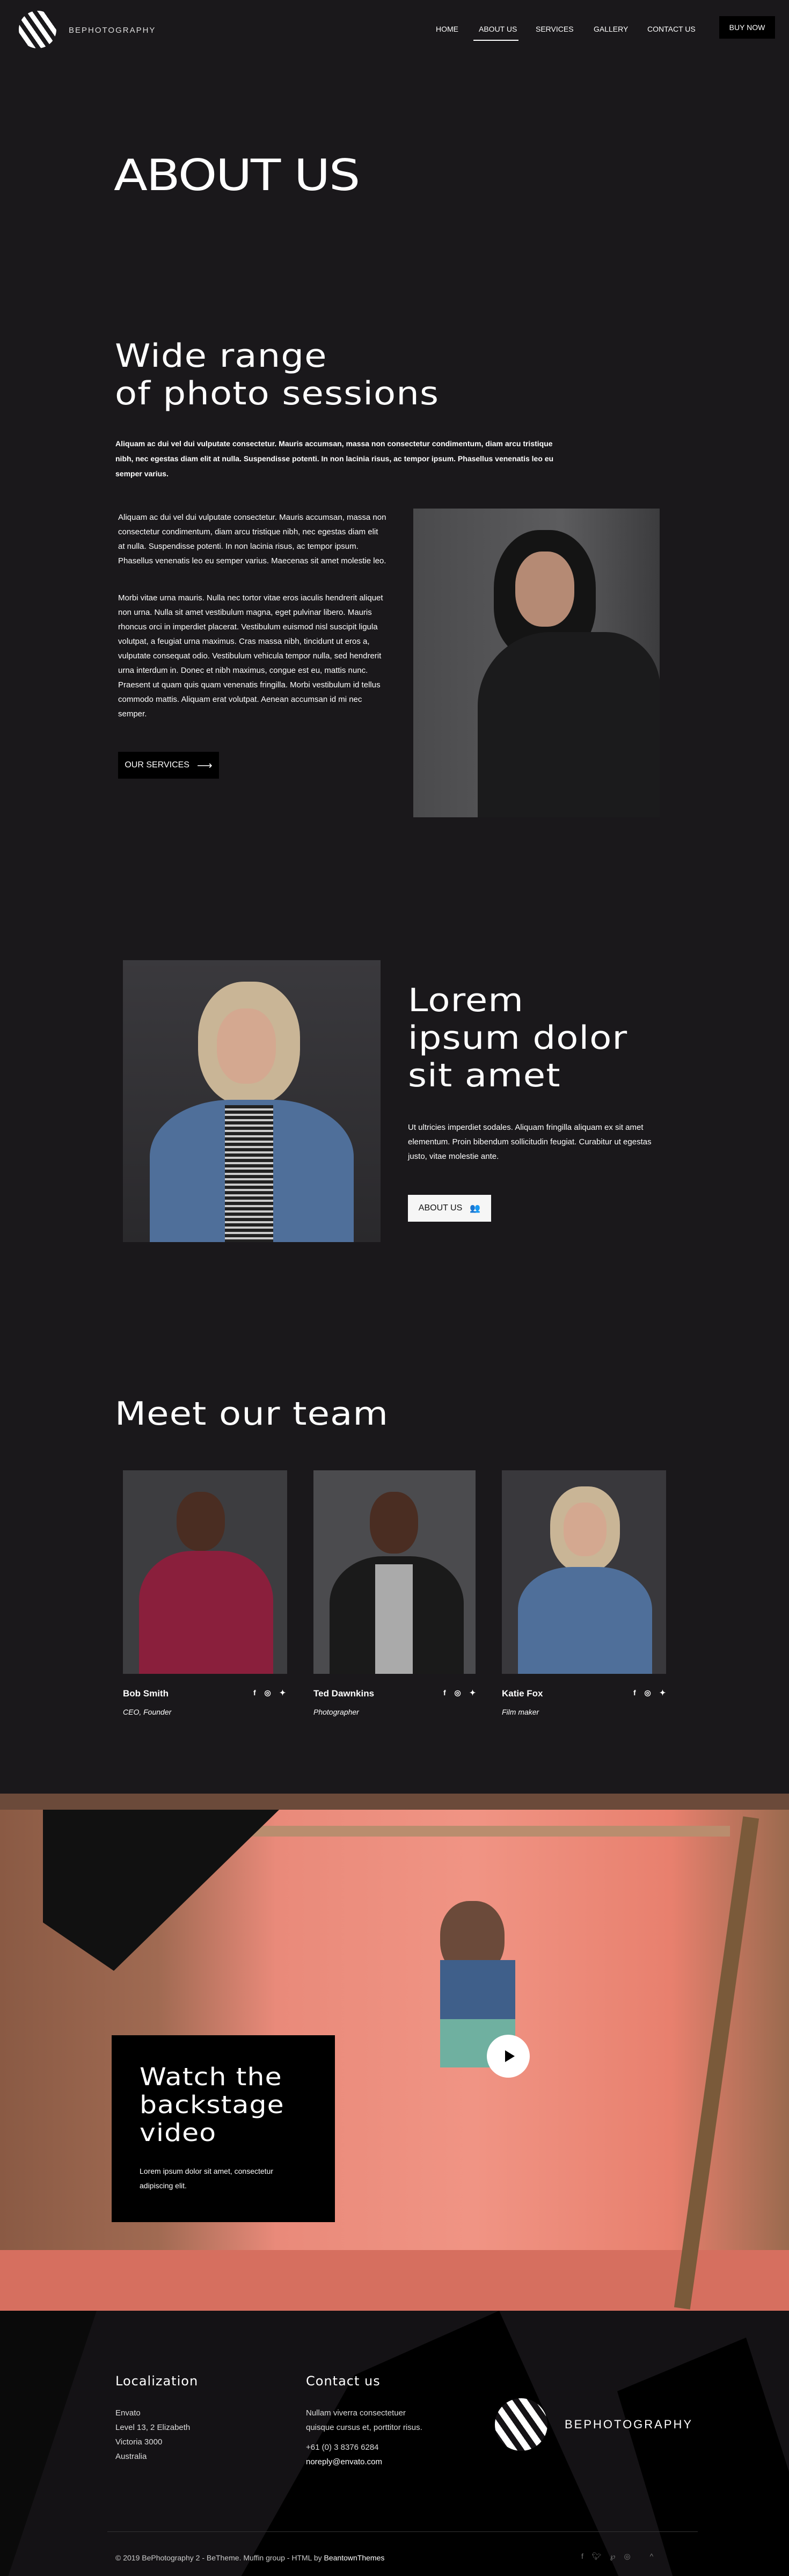  Describe the element at coordinates (364, 2462) in the screenshot. I see `contact-email: noreply@envato.com` at that location.